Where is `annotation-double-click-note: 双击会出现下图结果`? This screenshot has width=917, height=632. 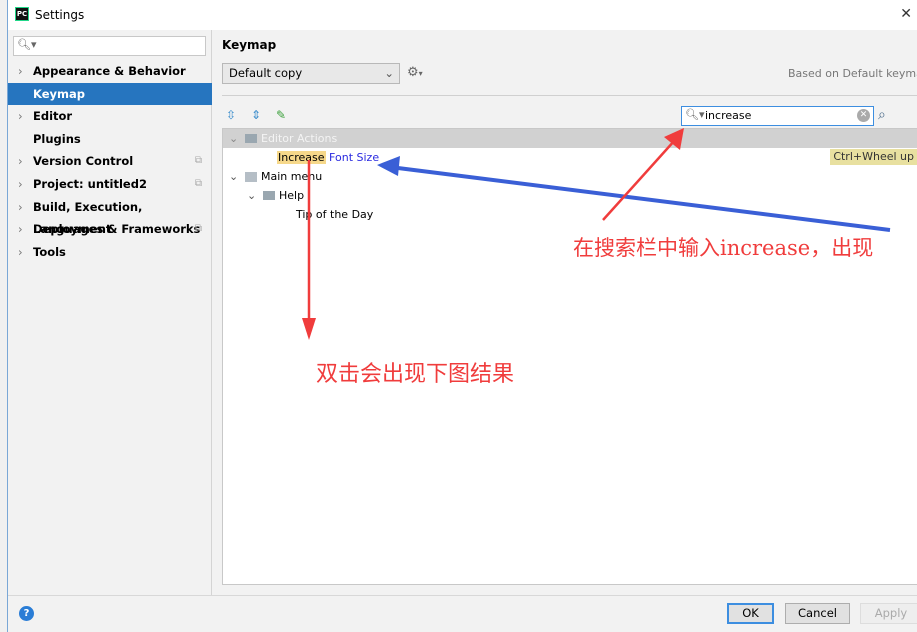 annotation-double-click-note: 双击会出现下图结果 is located at coordinates (415, 374).